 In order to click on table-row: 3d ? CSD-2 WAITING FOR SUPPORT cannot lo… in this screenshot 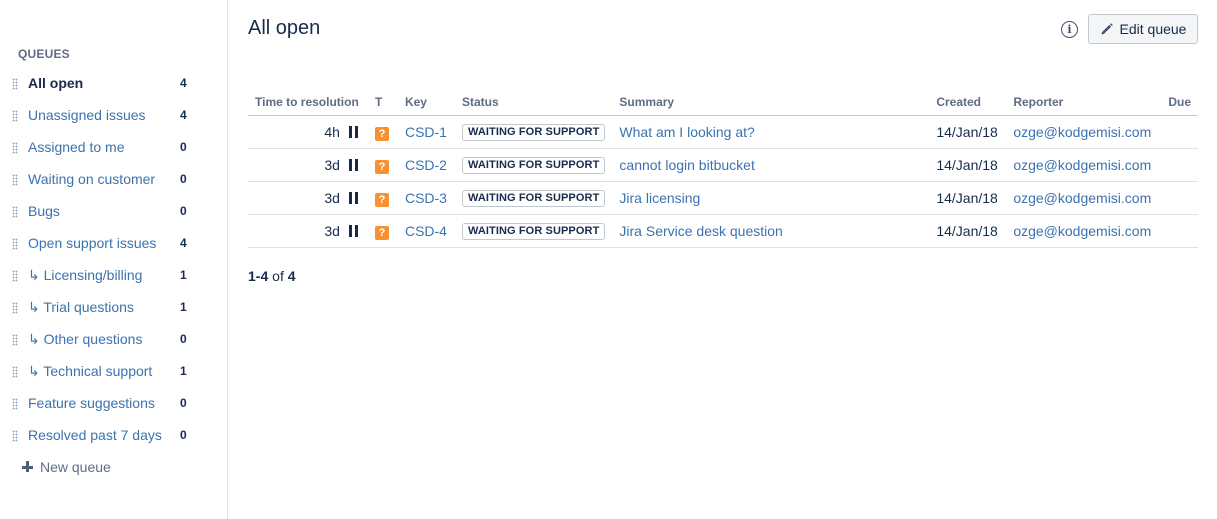, I will do `click(723, 165)`.